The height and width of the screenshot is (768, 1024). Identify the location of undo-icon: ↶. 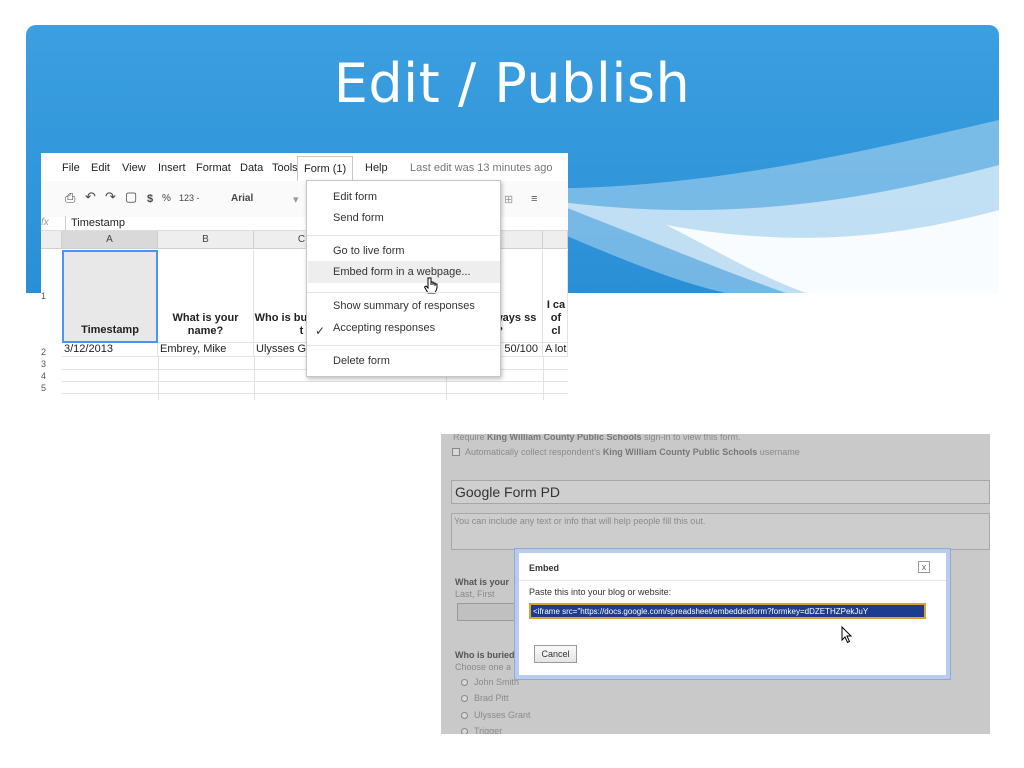
(90, 197).